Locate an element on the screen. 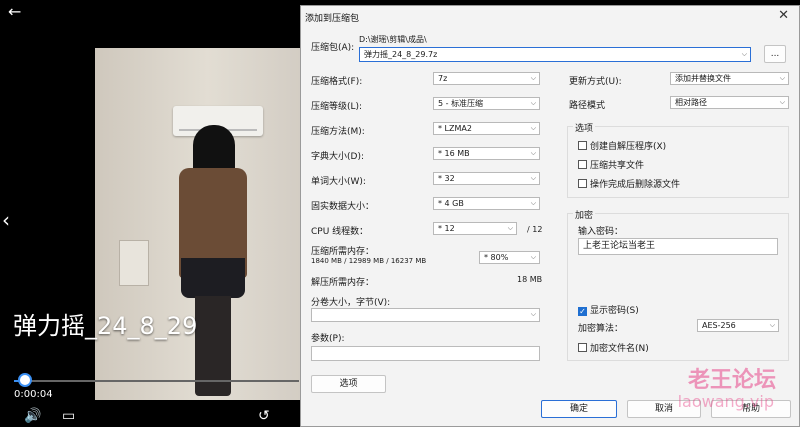  archive-path: D:\谢瑶\剪辑\成品\ is located at coordinates (393, 39).